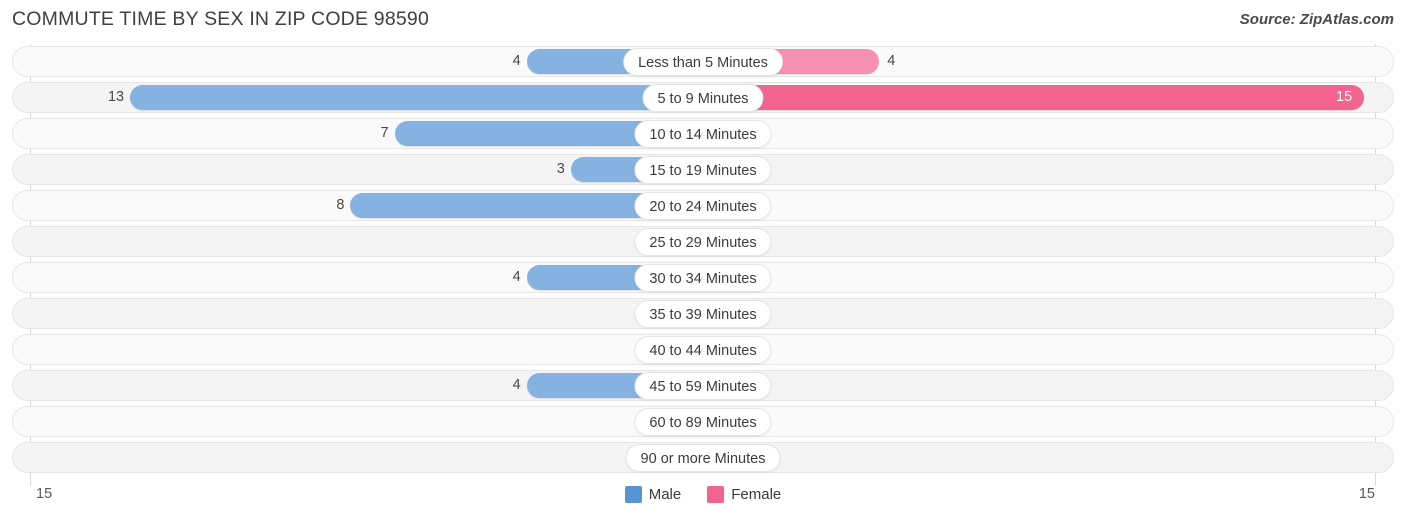  I want to click on chart-row: 4045 to 59 Minutes, so click(703, 385).